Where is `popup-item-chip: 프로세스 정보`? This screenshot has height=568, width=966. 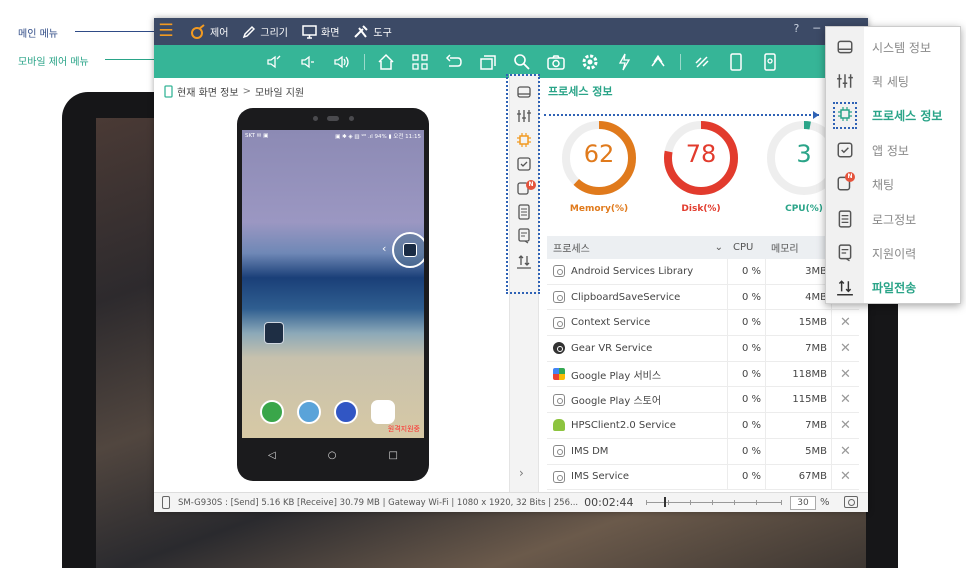
popup-item-chip: 프로세스 정보 is located at coordinates (894, 116).